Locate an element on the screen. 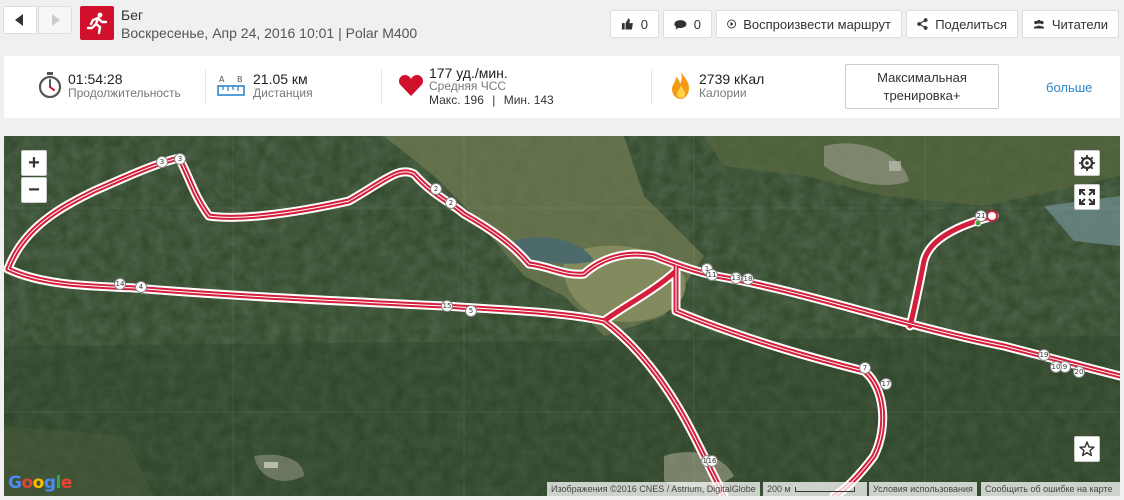 This screenshot has height=500, width=1124. fullscreen-button is located at coordinates (1087, 197).